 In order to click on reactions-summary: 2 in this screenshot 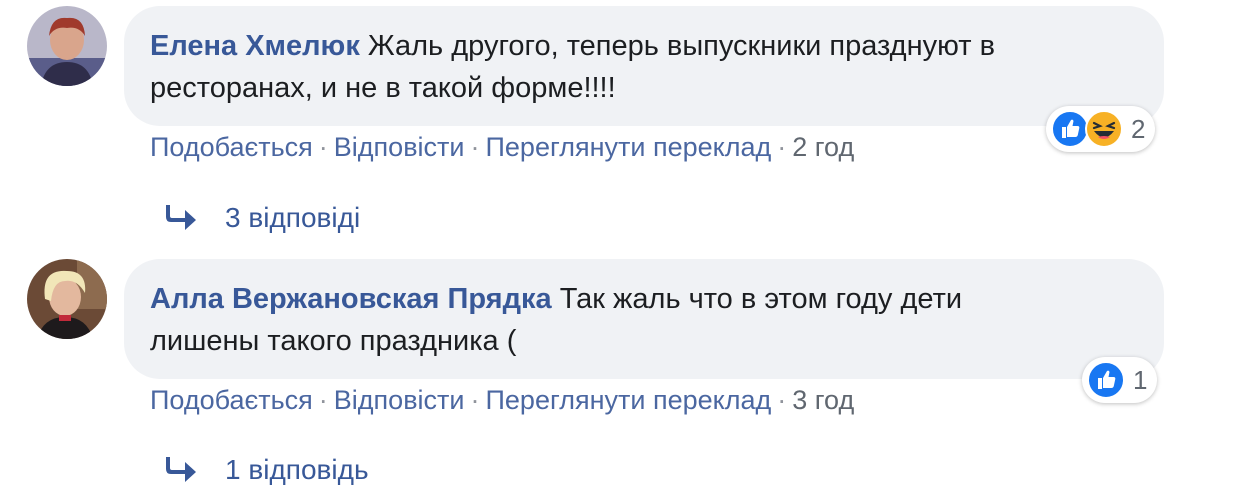, I will do `click(1101, 129)`.